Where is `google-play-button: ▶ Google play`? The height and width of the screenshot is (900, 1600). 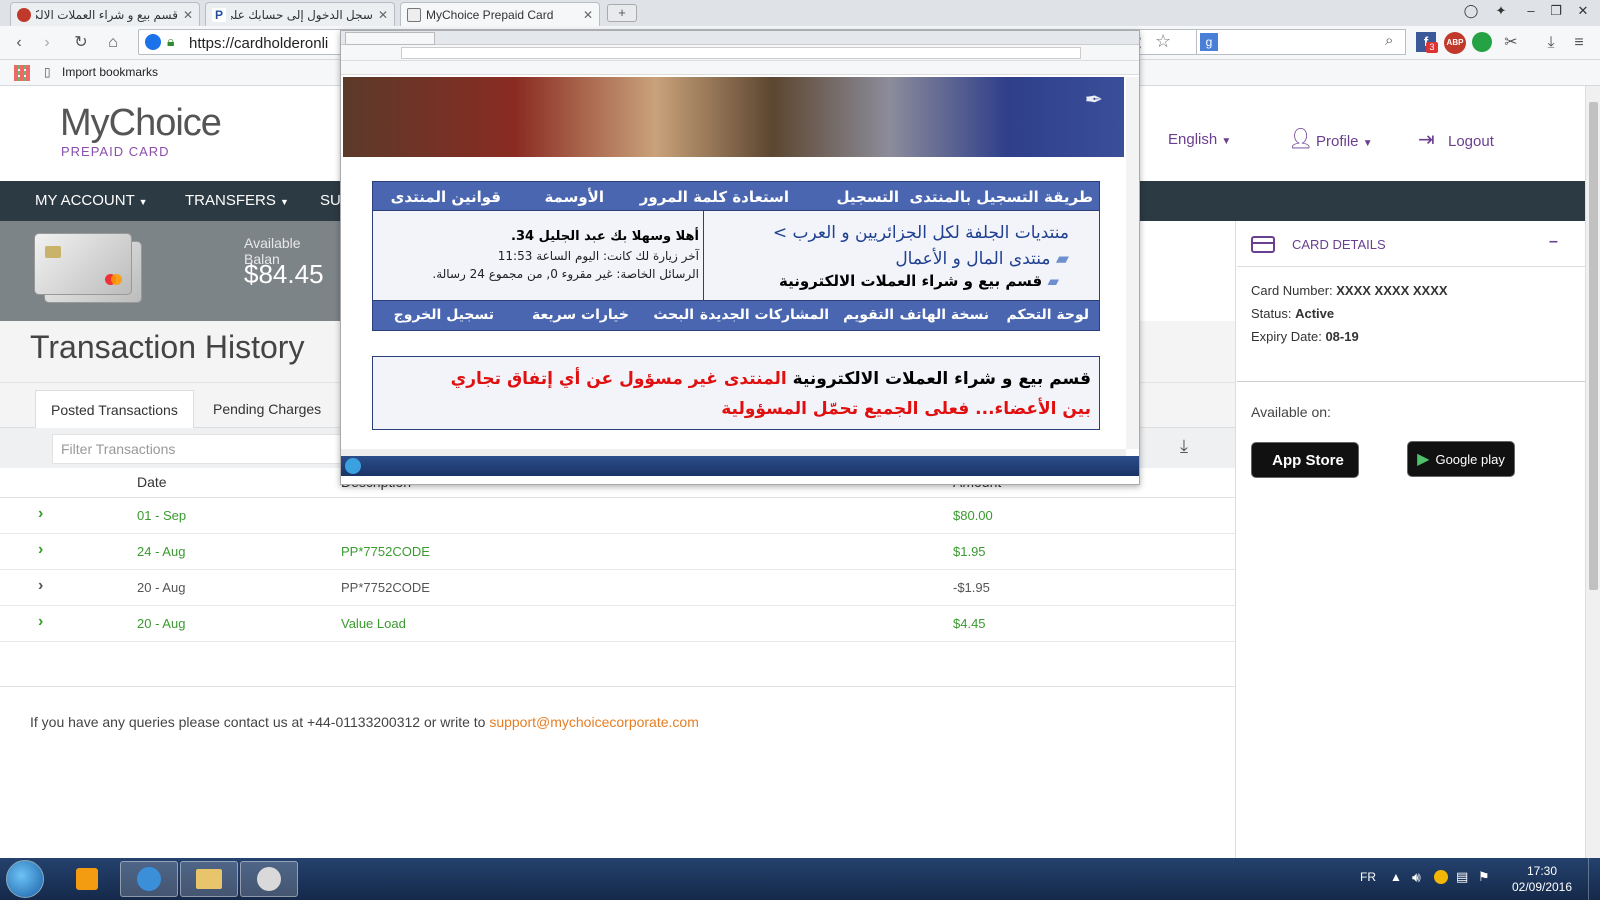 google-play-button: ▶ Google play is located at coordinates (1461, 459).